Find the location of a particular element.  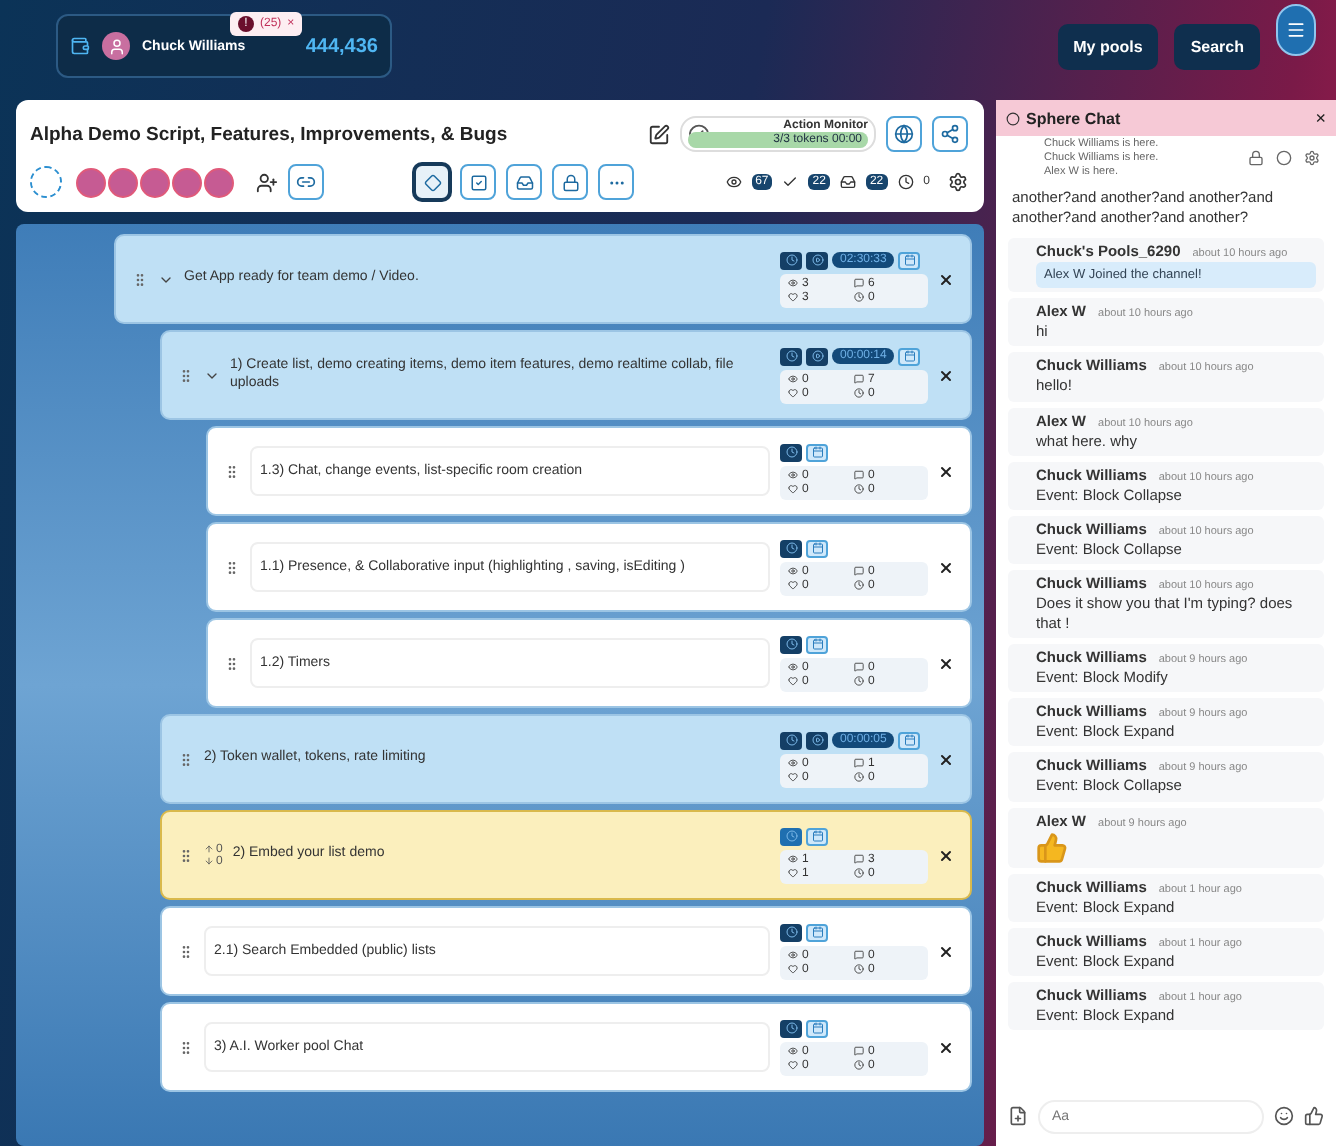

globe-button is located at coordinates (904, 134).